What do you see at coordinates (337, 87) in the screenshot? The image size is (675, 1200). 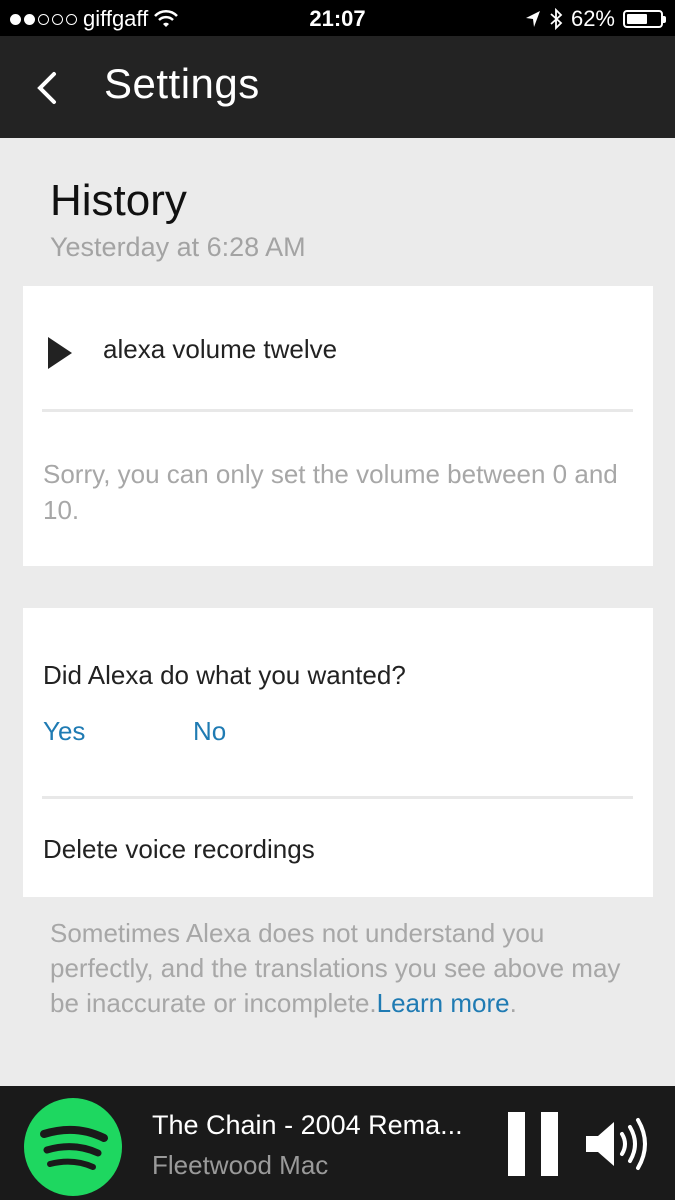 I see `app-header: Settings` at bounding box center [337, 87].